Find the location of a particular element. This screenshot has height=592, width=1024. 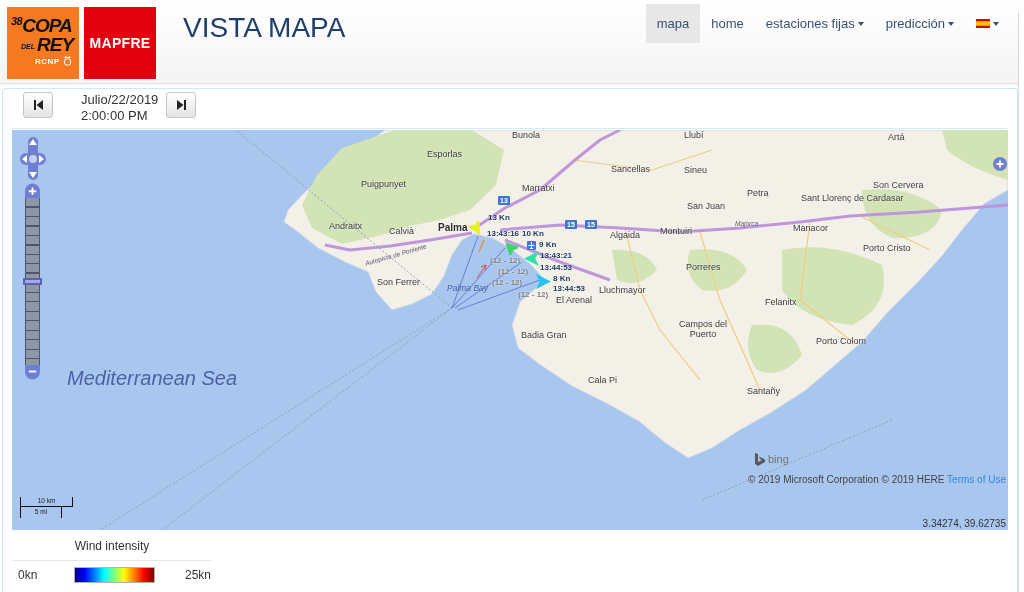

place-label: Manacor is located at coordinates (810, 229).